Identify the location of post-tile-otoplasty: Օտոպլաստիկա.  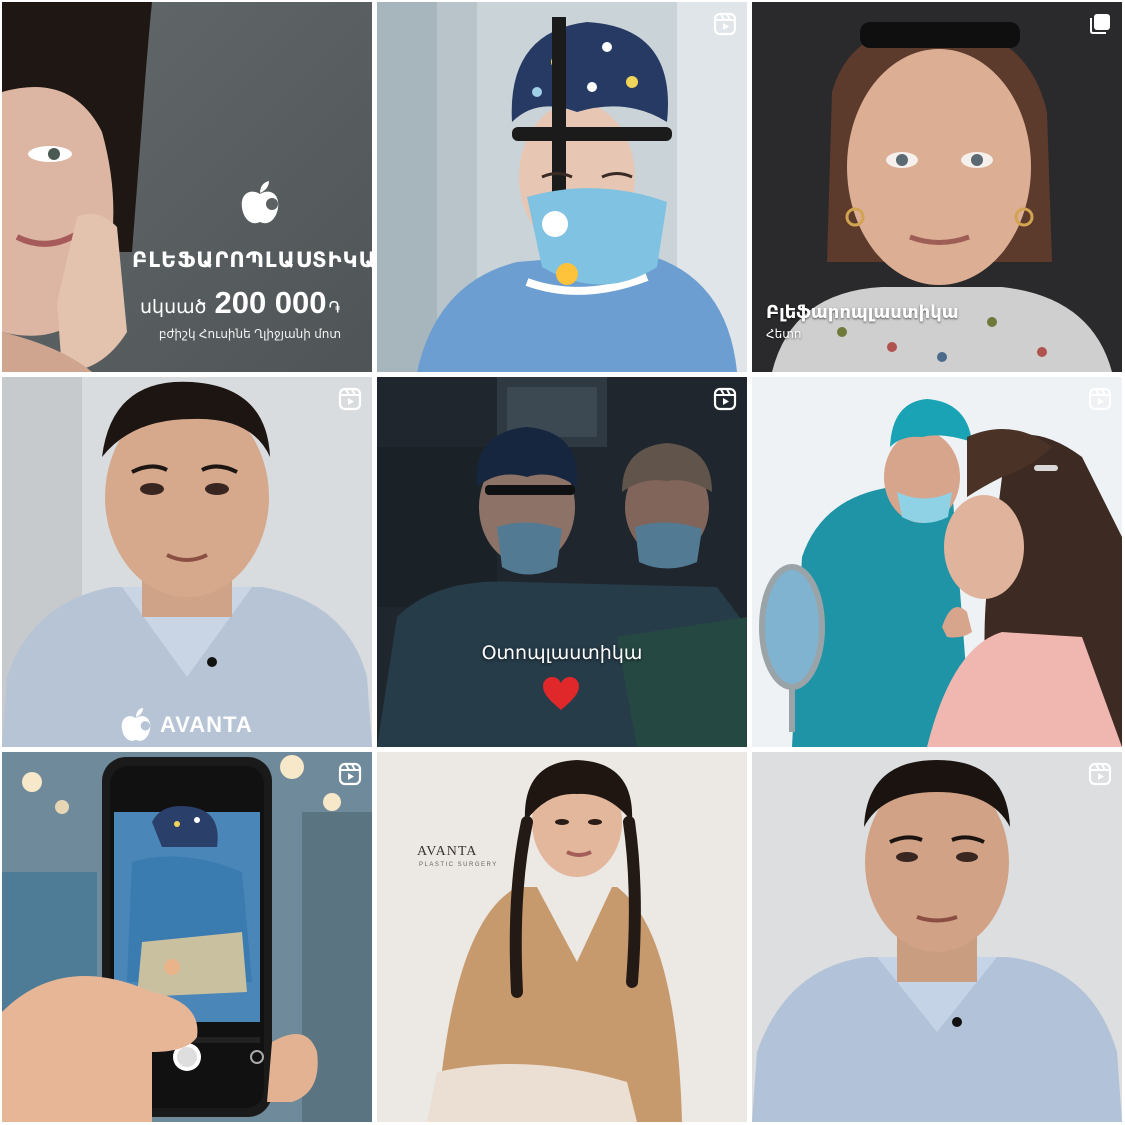
(562, 562).